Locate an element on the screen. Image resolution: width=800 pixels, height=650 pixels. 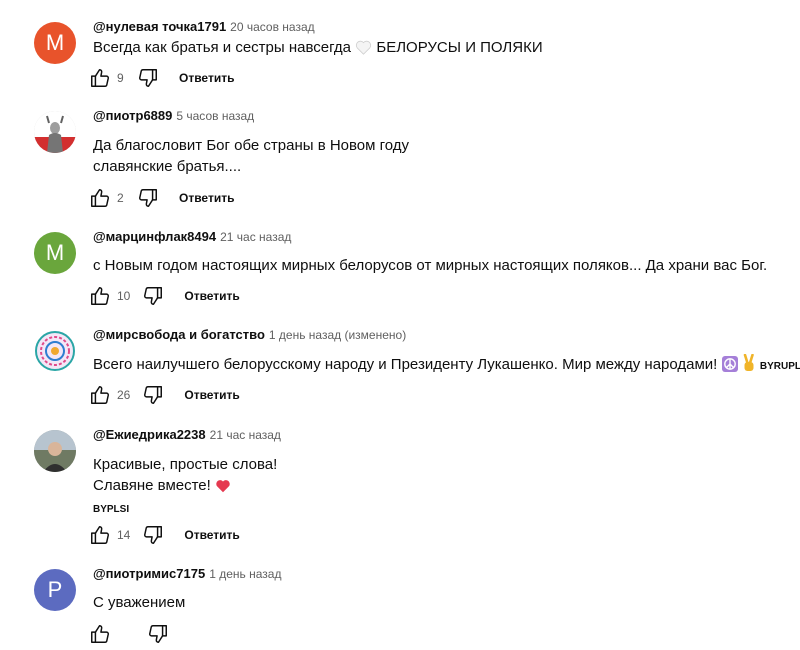
comment-actions: 10 Ответить is located at coordinates (164, 296).